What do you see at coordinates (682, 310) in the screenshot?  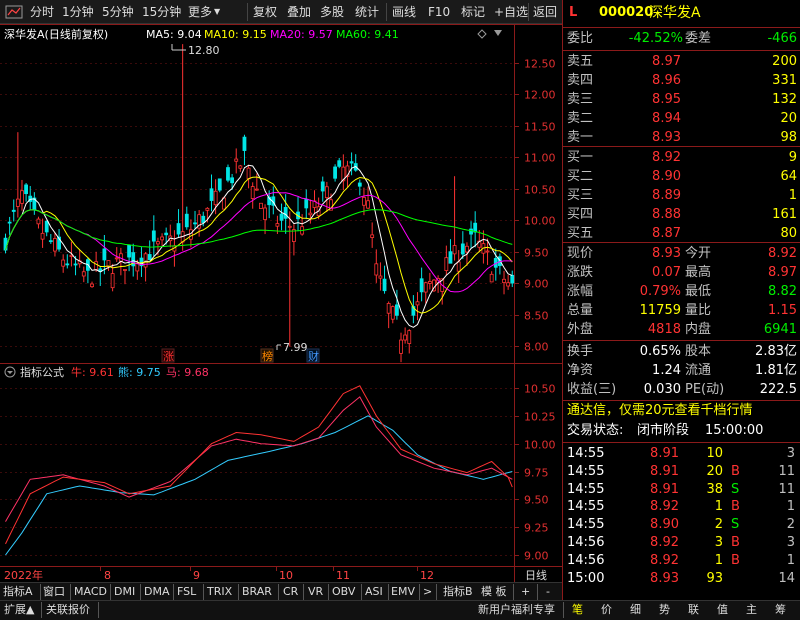 I see `quote-stat-row: 总量 11759 量比 1.15` at bounding box center [682, 310].